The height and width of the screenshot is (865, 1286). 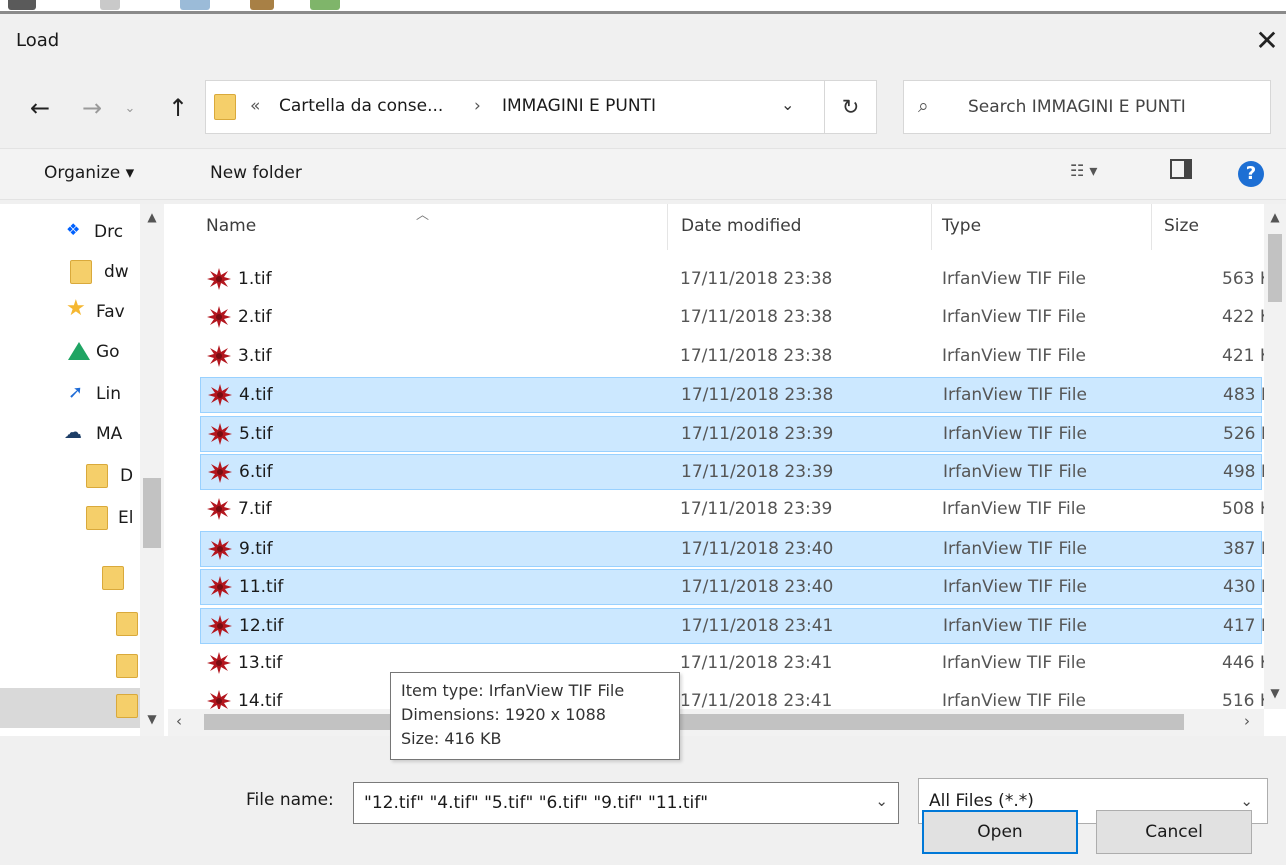 What do you see at coordinates (881, 801) in the screenshot?
I see `file-name-dropdown-chevron-icon: ⌄` at bounding box center [881, 801].